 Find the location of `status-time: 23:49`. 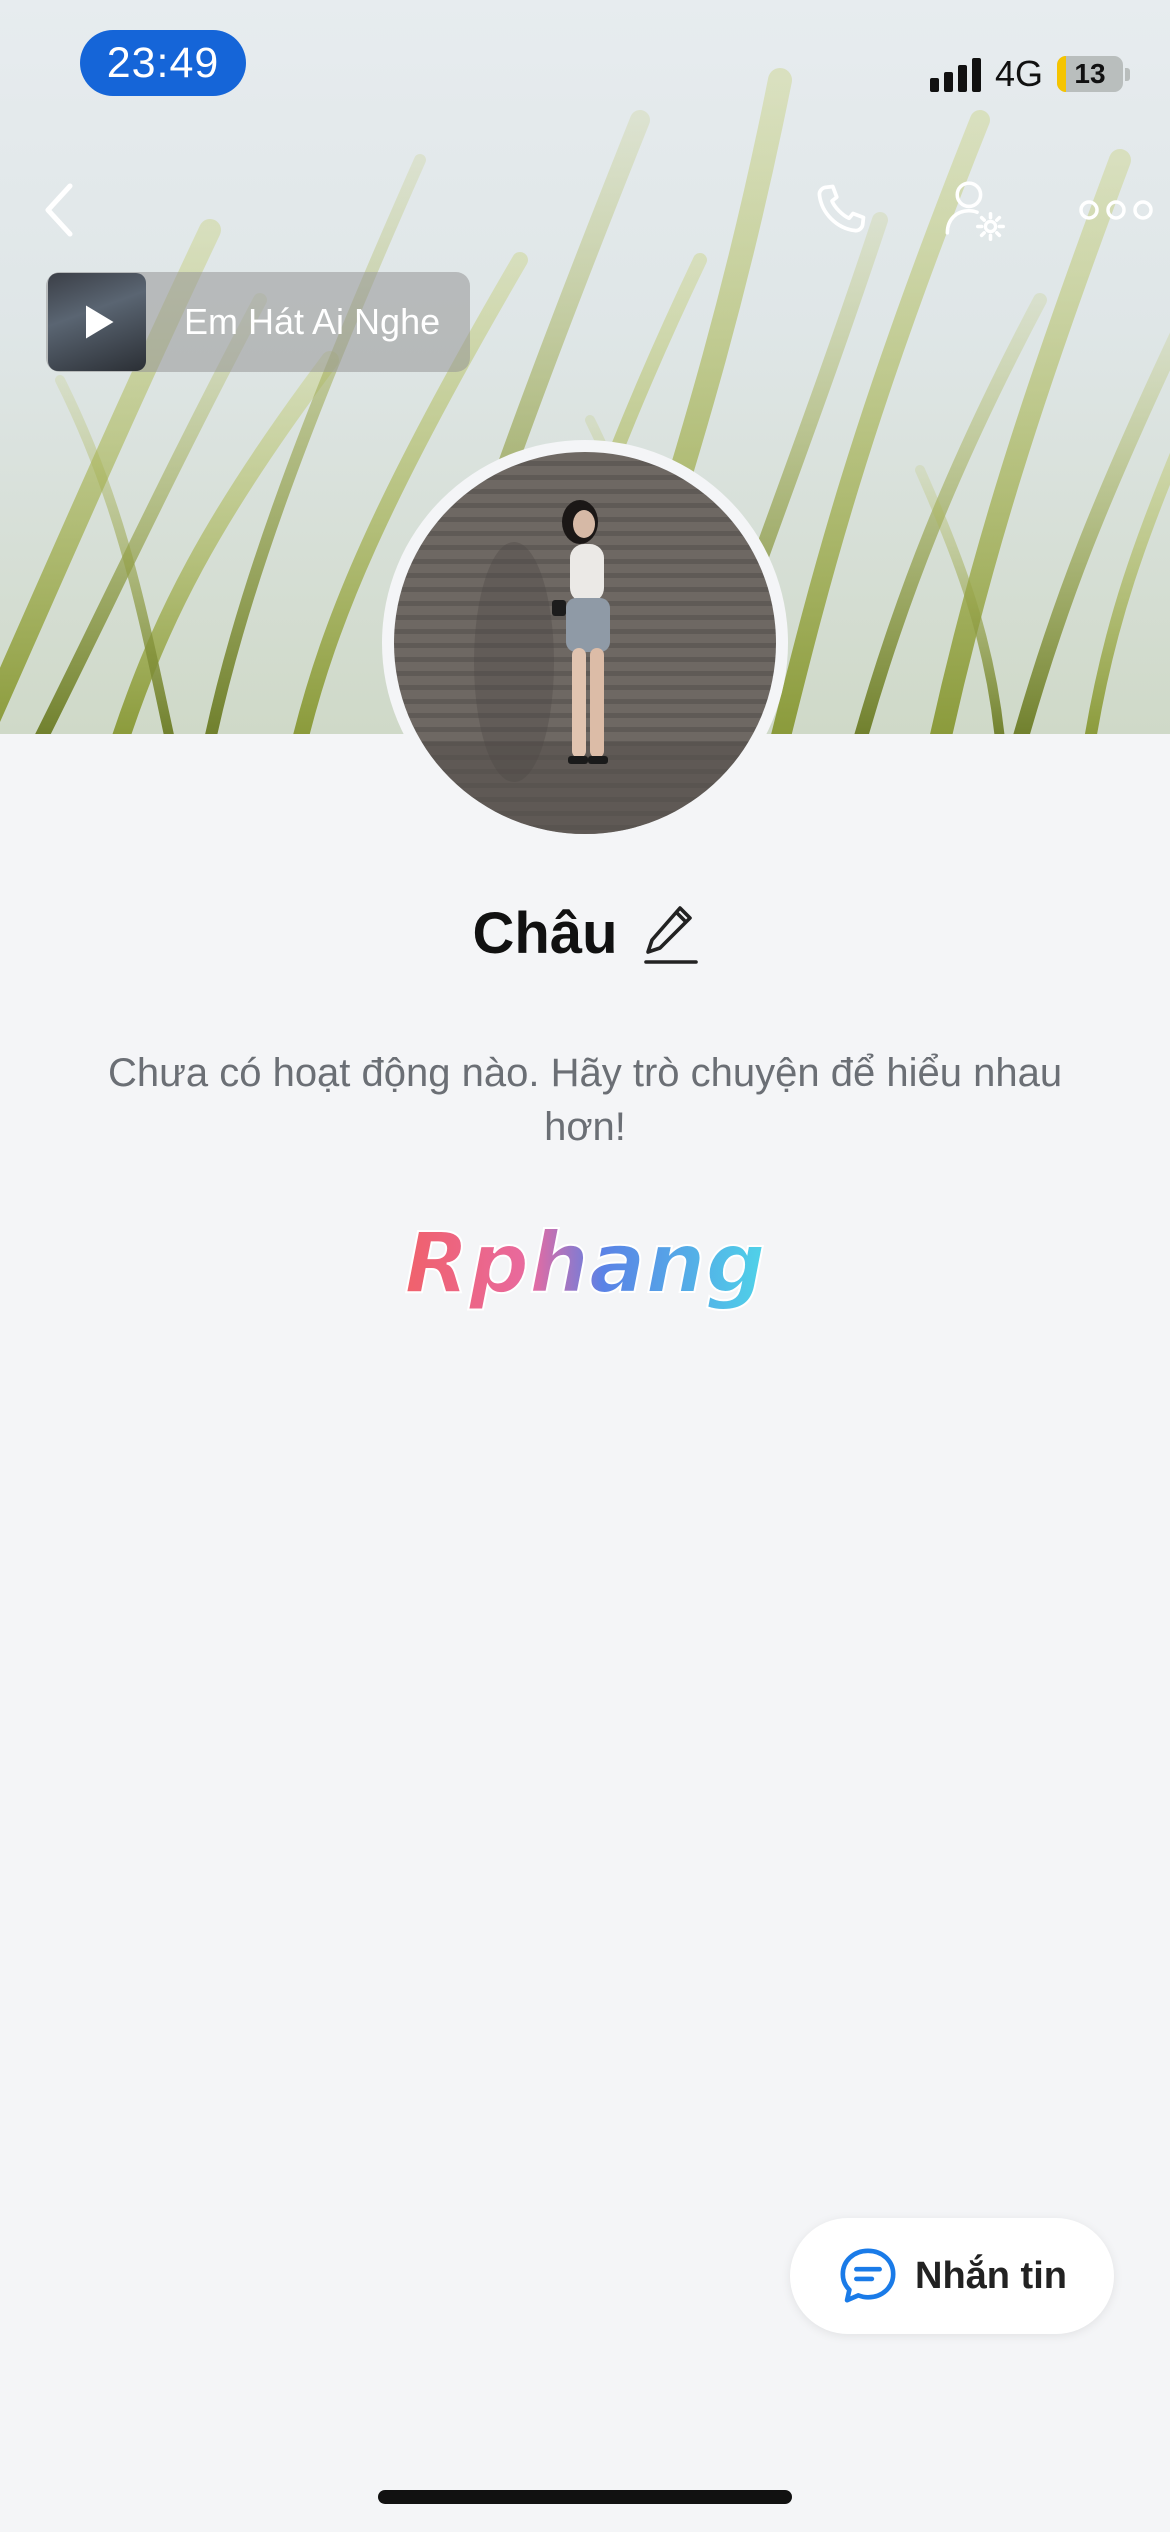

status-time: 23:49 is located at coordinates (163, 63).